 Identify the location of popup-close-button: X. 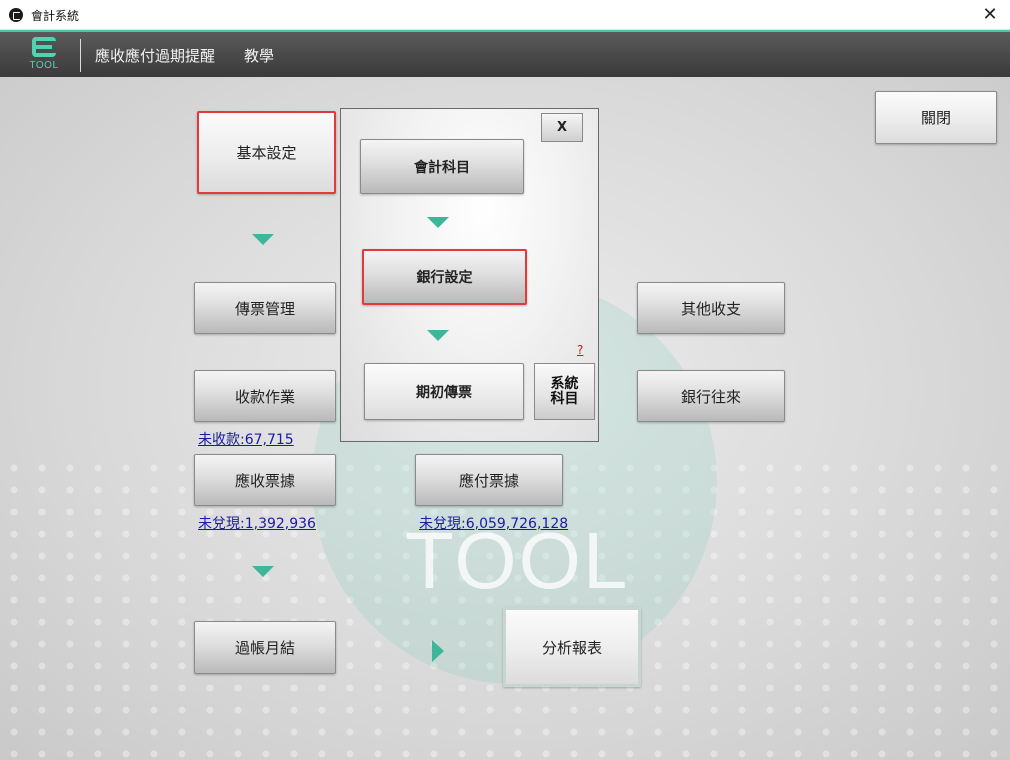
(562, 127).